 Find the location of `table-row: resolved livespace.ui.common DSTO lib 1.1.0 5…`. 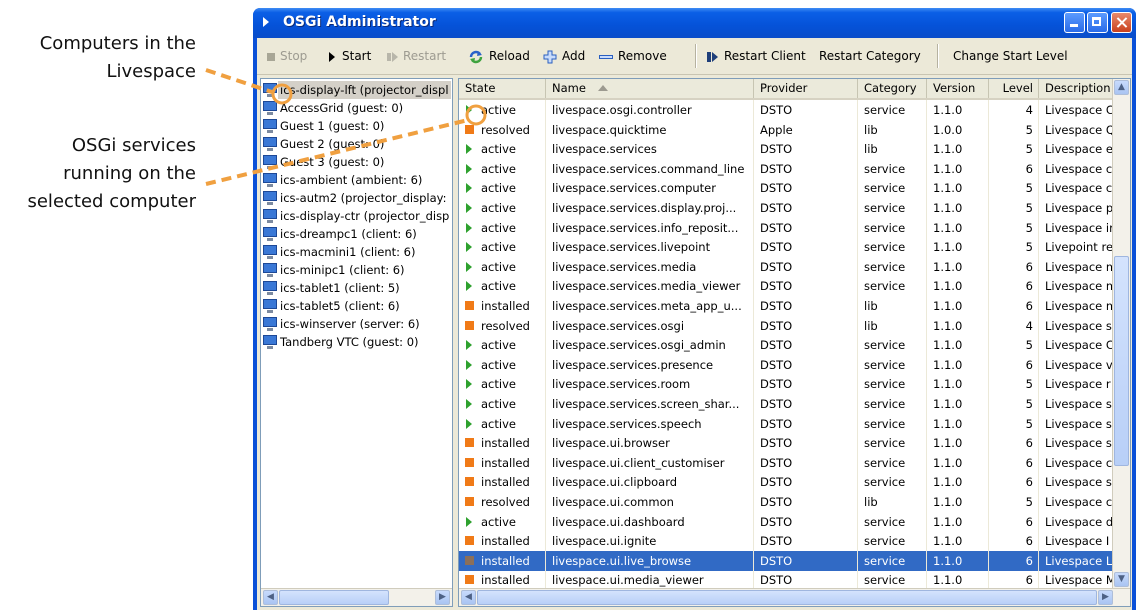

table-row: resolved livespace.ui.common DSTO lib 1.1.0 5… is located at coordinates (789, 502).